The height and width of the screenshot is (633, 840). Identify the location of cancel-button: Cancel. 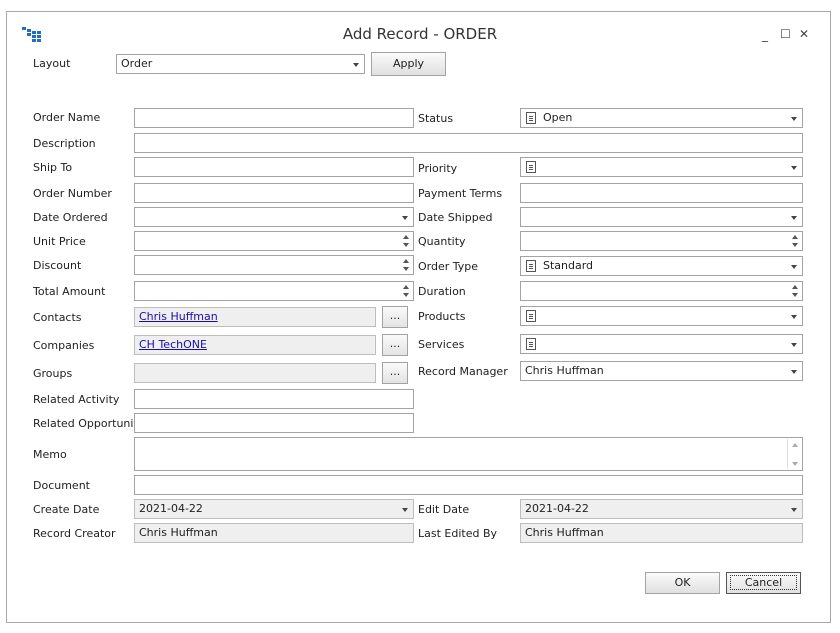
(763, 583).